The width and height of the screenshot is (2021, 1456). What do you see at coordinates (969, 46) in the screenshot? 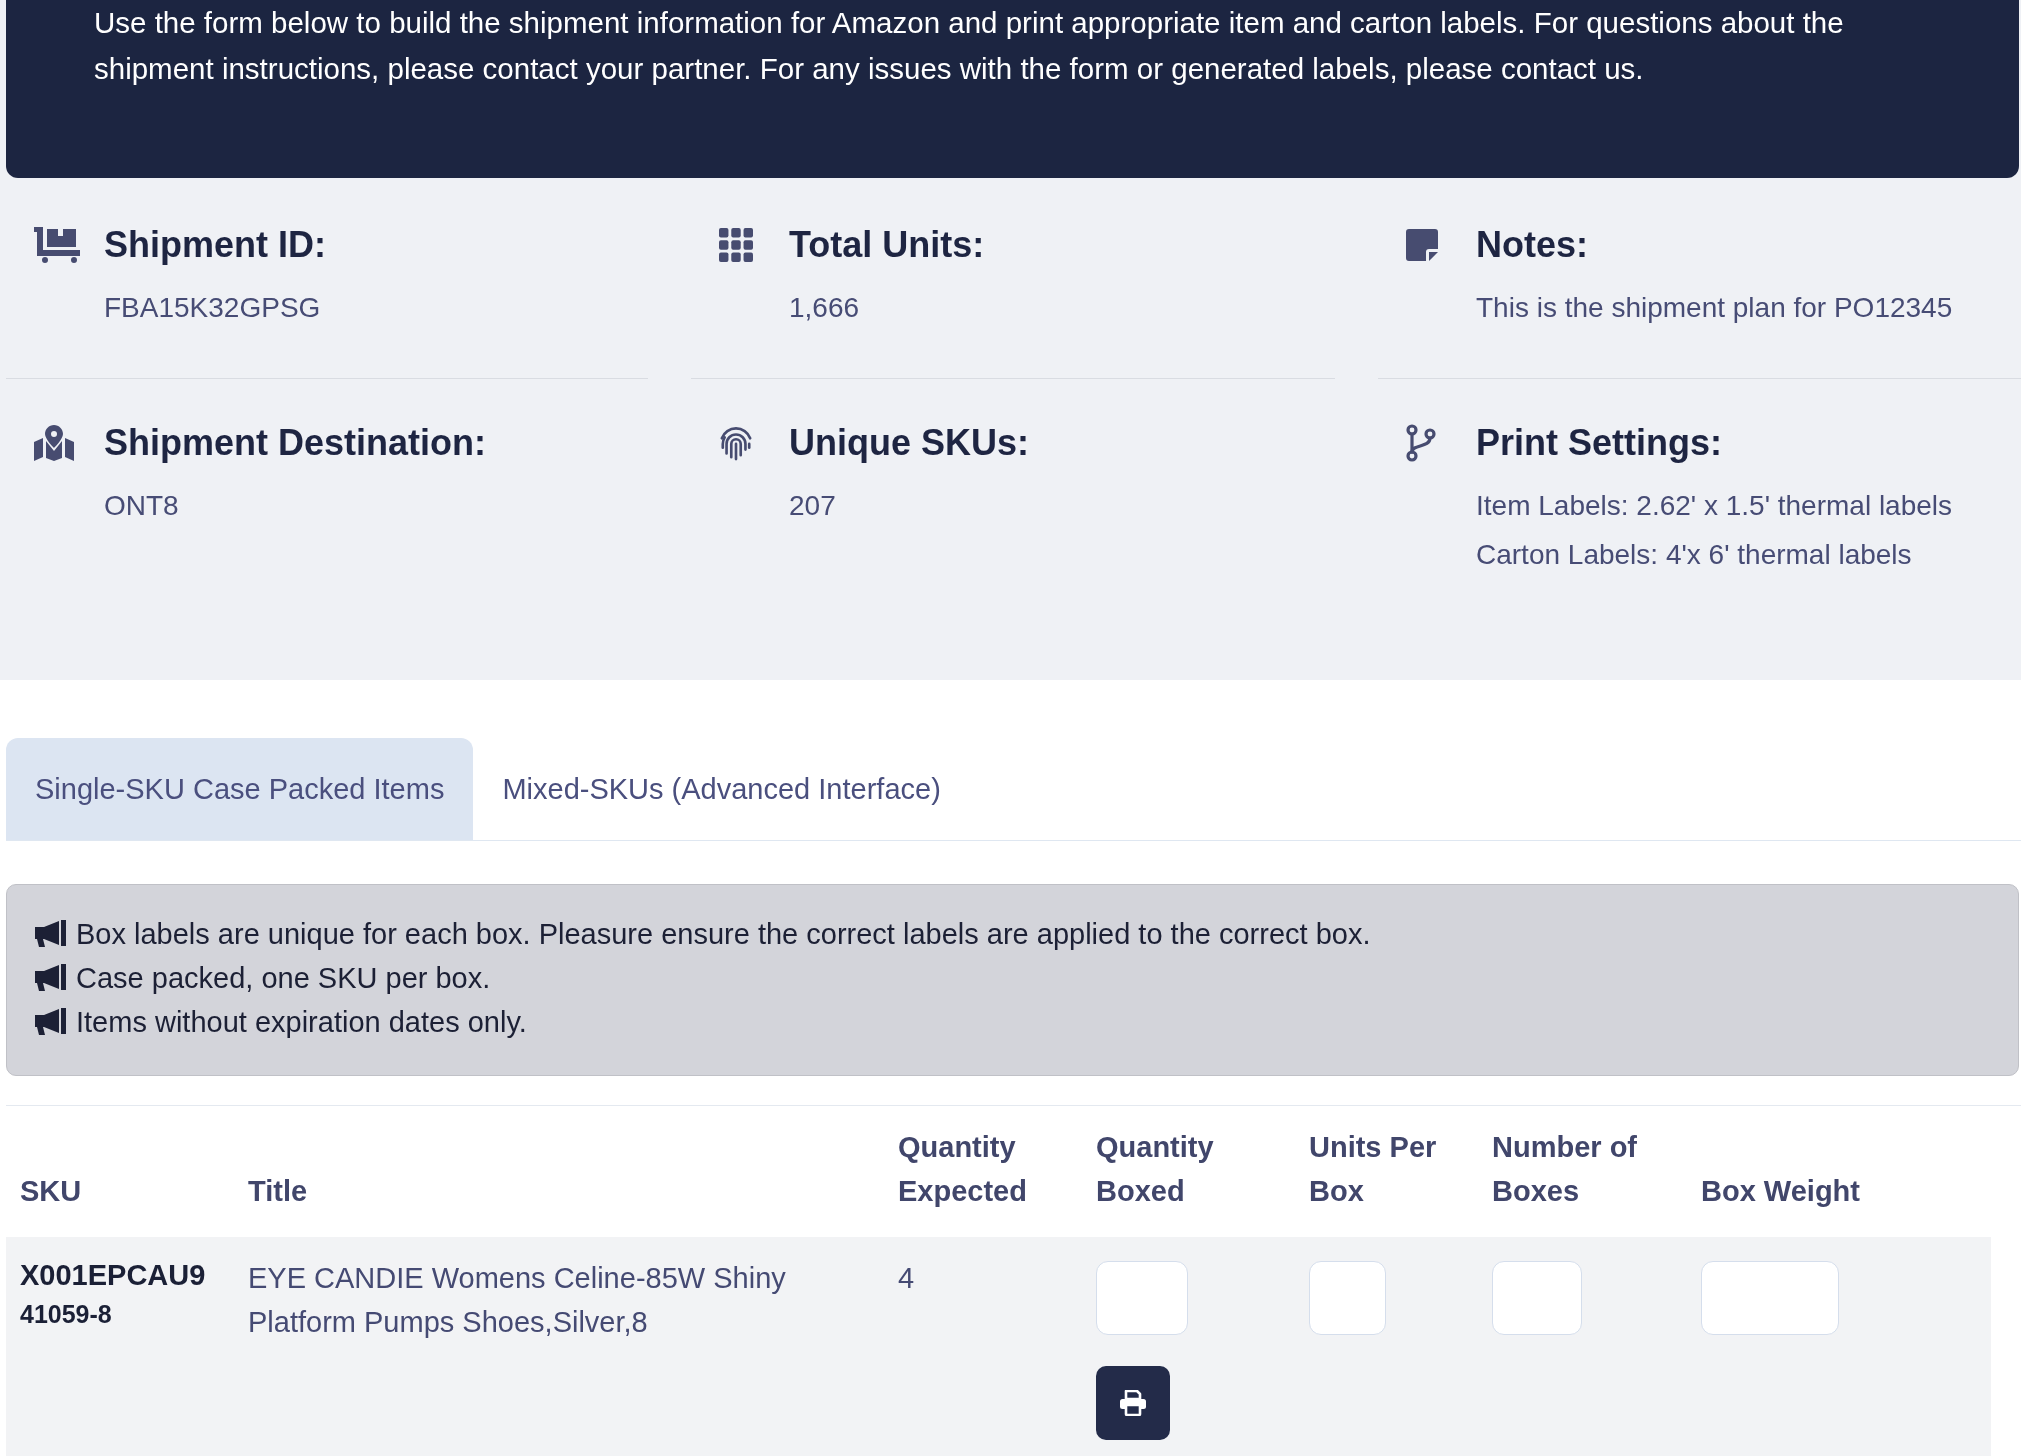
I see `banner-text: Use the form below to build the shipment information for Amazon and print appropriate item and carton labels. For questions about the shipment instructions, please contact your partner. For any issues with the form or generated labels, please contact us.` at bounding box center [969, 46].